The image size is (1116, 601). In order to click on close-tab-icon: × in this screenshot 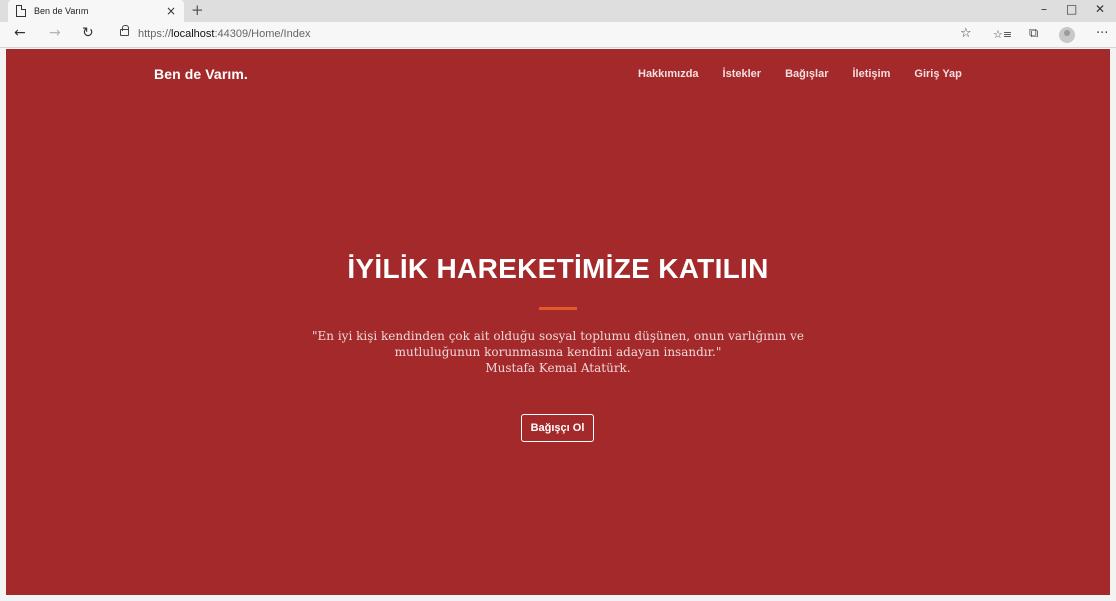, I will do `click(171, 11)`.